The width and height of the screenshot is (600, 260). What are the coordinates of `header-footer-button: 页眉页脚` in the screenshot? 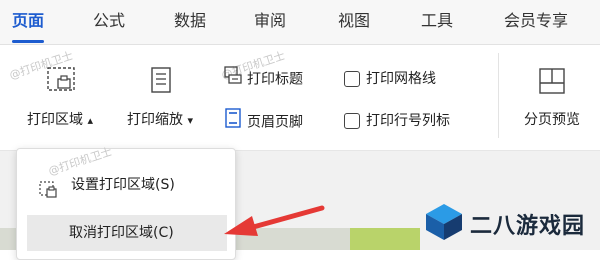 It's located at (263, 121).